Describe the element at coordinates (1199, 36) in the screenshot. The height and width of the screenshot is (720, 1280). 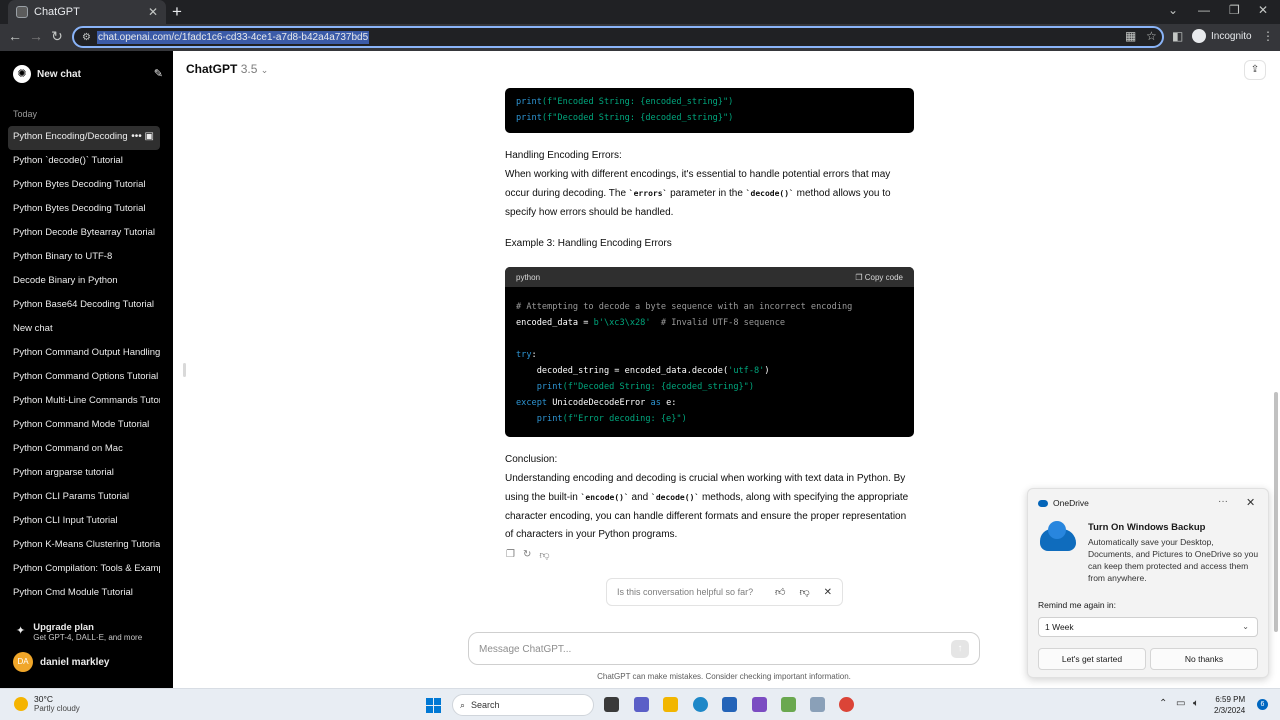
I see `incognito-icon` at that location.